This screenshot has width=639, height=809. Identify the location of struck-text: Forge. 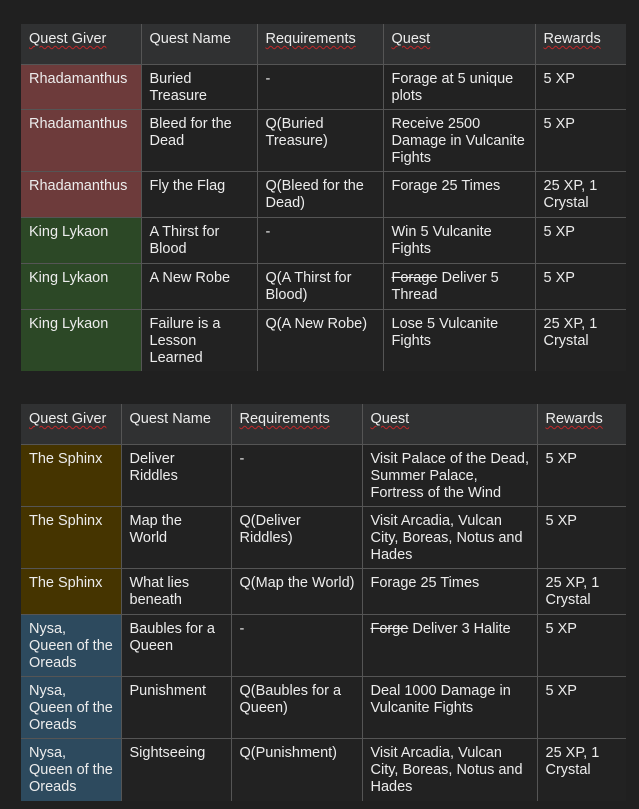
(389, 629).